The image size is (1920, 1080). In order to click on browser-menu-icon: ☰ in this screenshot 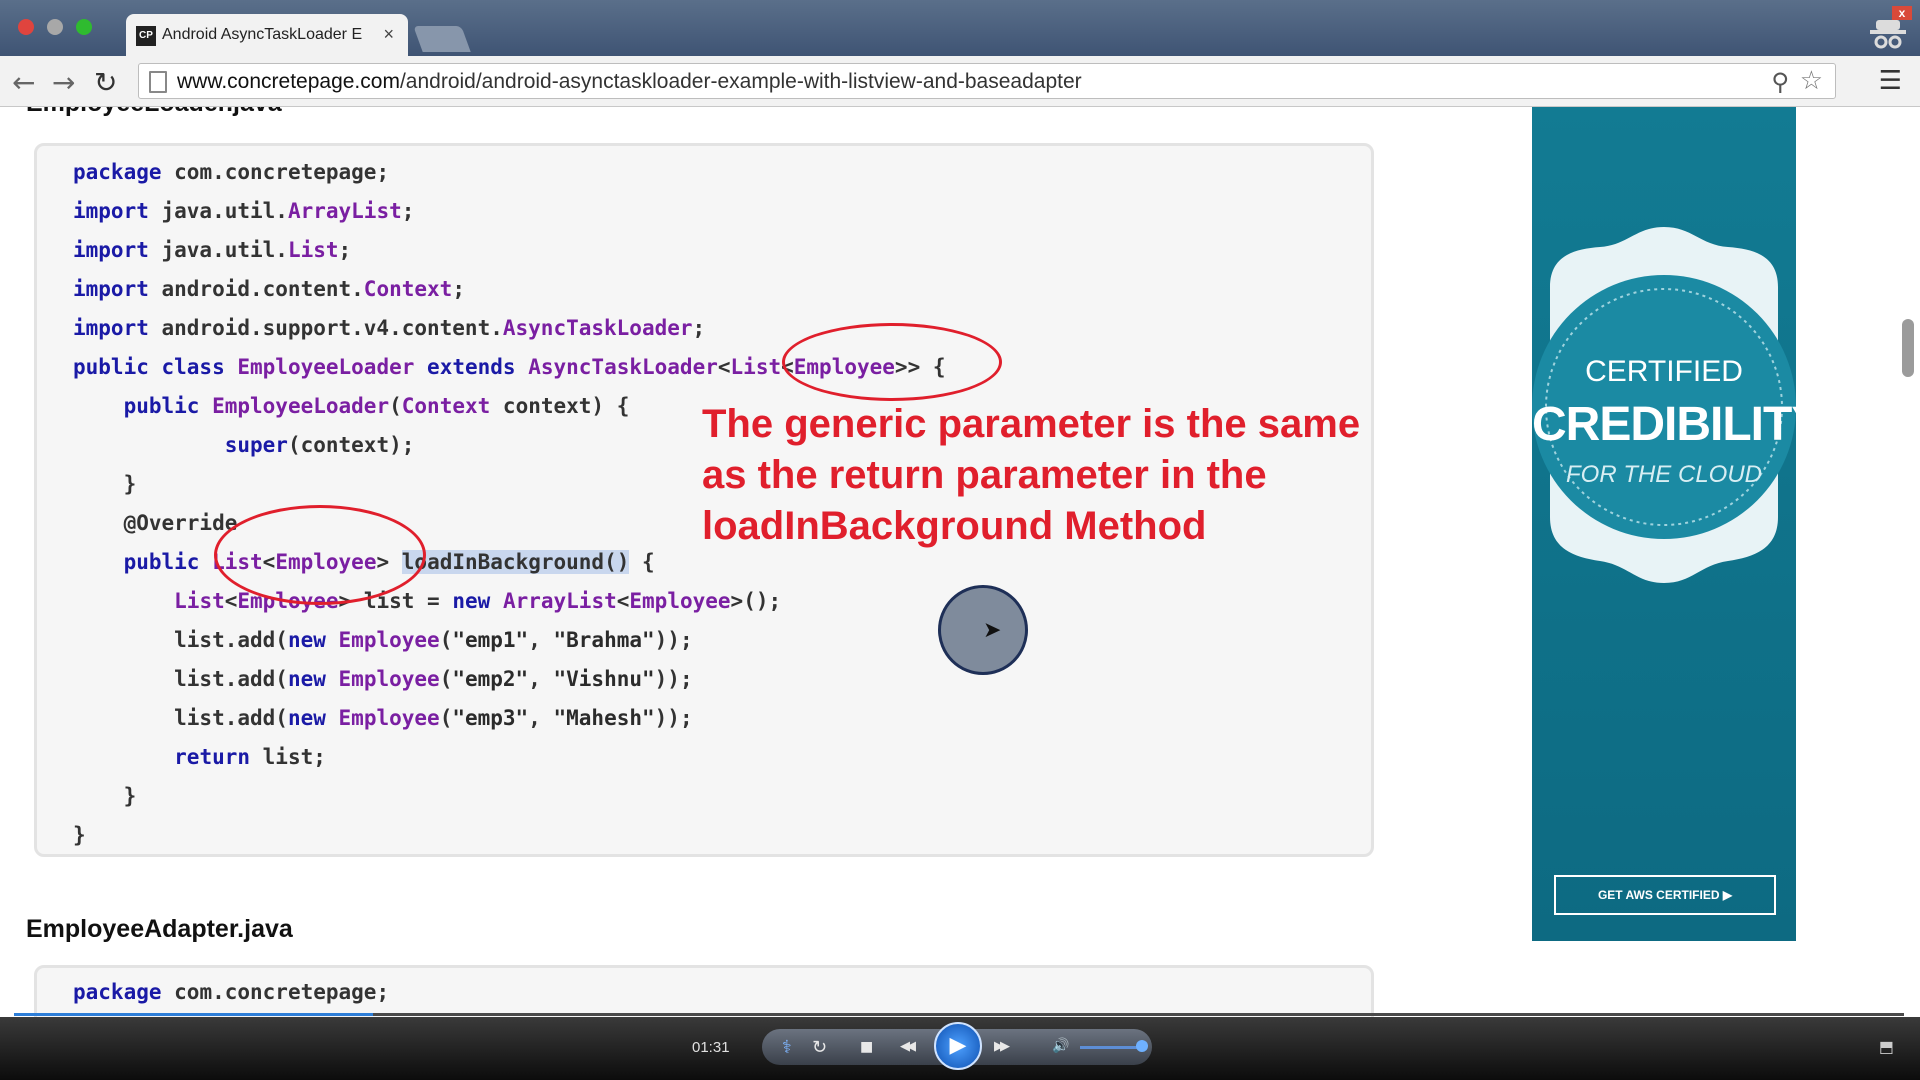, I will do `click(1890, 81)`.